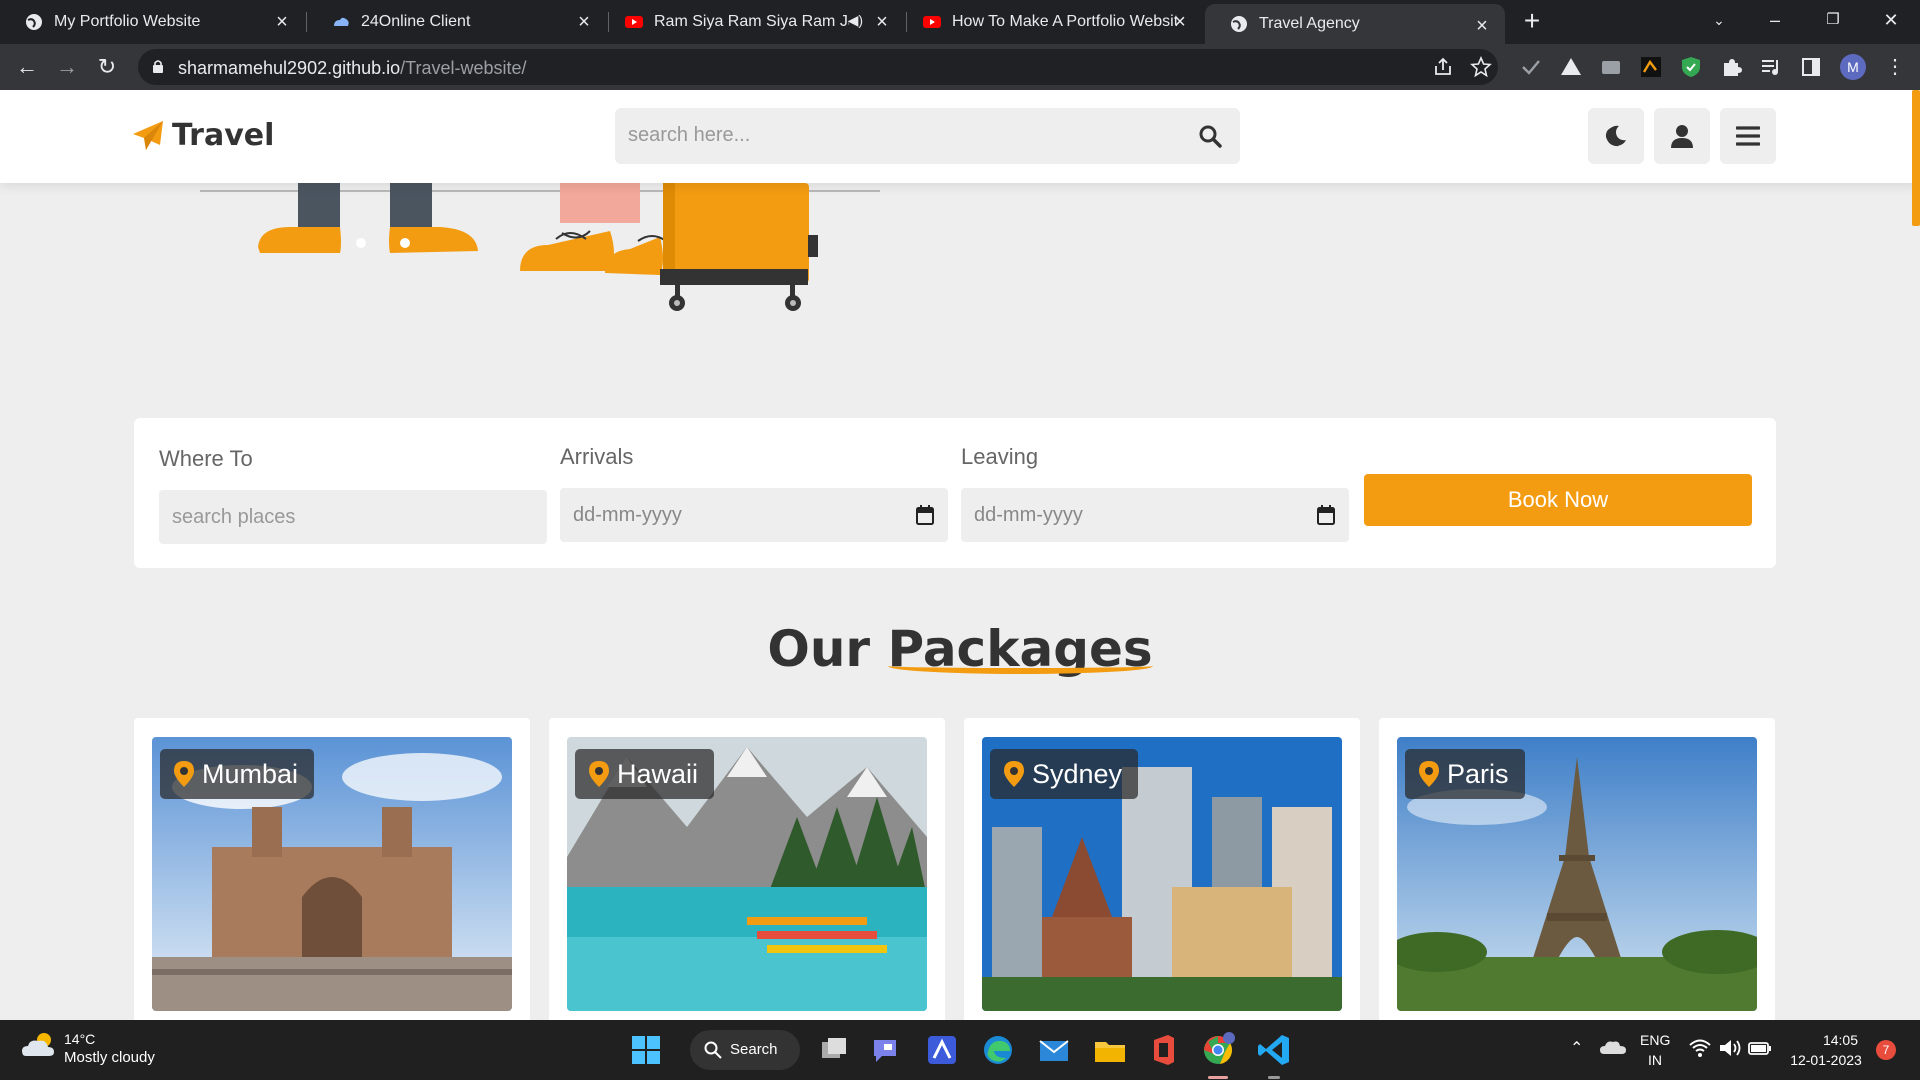 This screenshot has height=1080, width=1920. Describe the element at coordinates (234, 517) in the screenshot. I see `where-to-placeholder: search places` at that location.